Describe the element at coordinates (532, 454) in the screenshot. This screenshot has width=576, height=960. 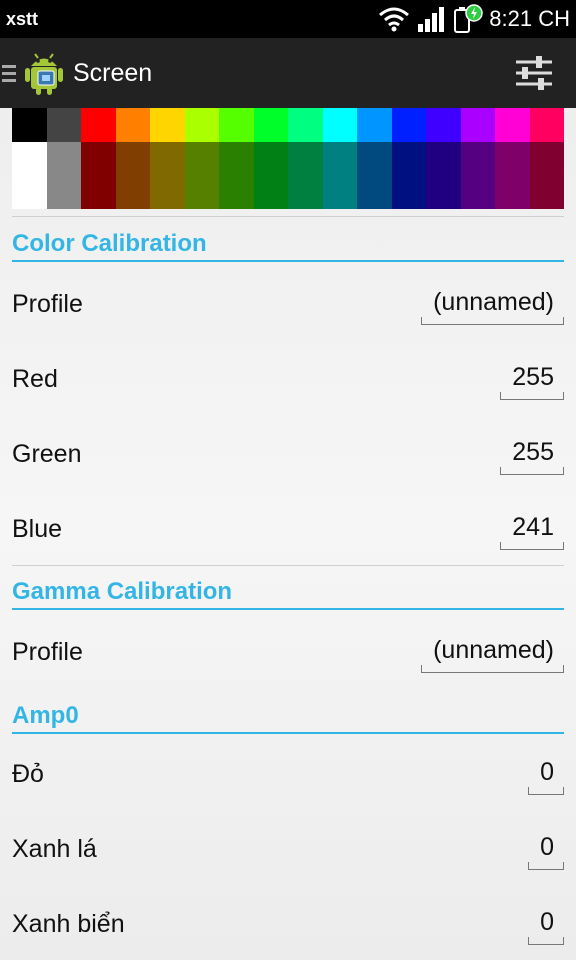
I see `green-value: 255` at that location.